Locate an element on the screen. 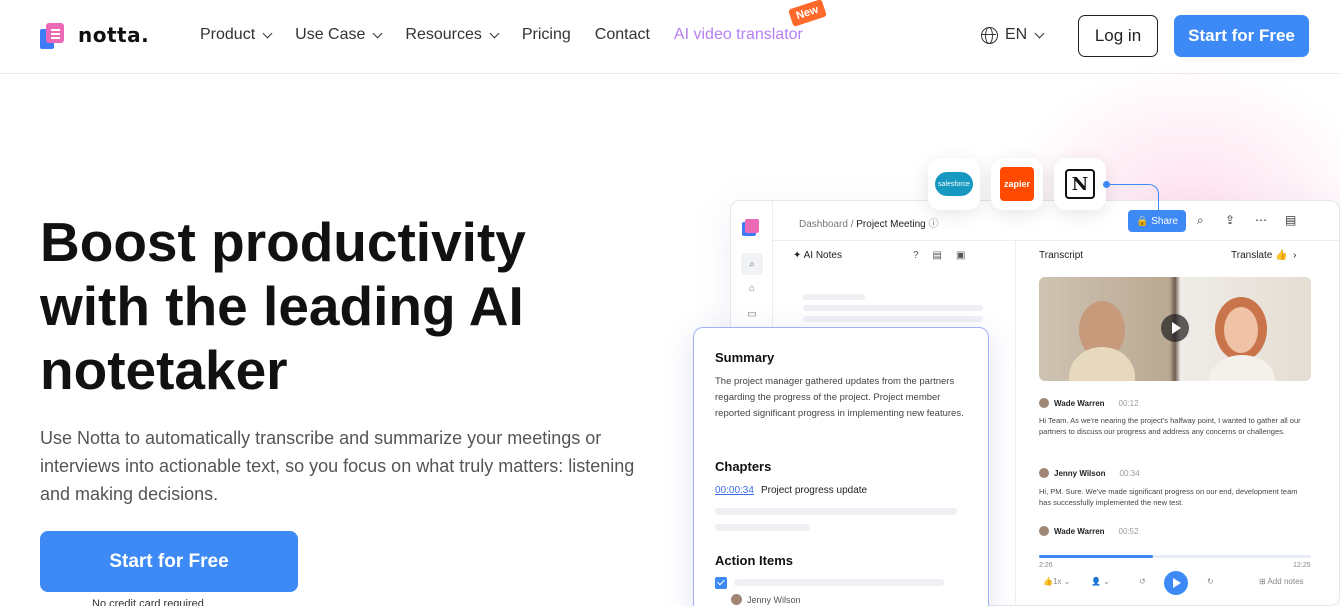 The height and width of the screenshot is (606, 1340). forward-icon: ↻ is located at coordinates (1210, 581).